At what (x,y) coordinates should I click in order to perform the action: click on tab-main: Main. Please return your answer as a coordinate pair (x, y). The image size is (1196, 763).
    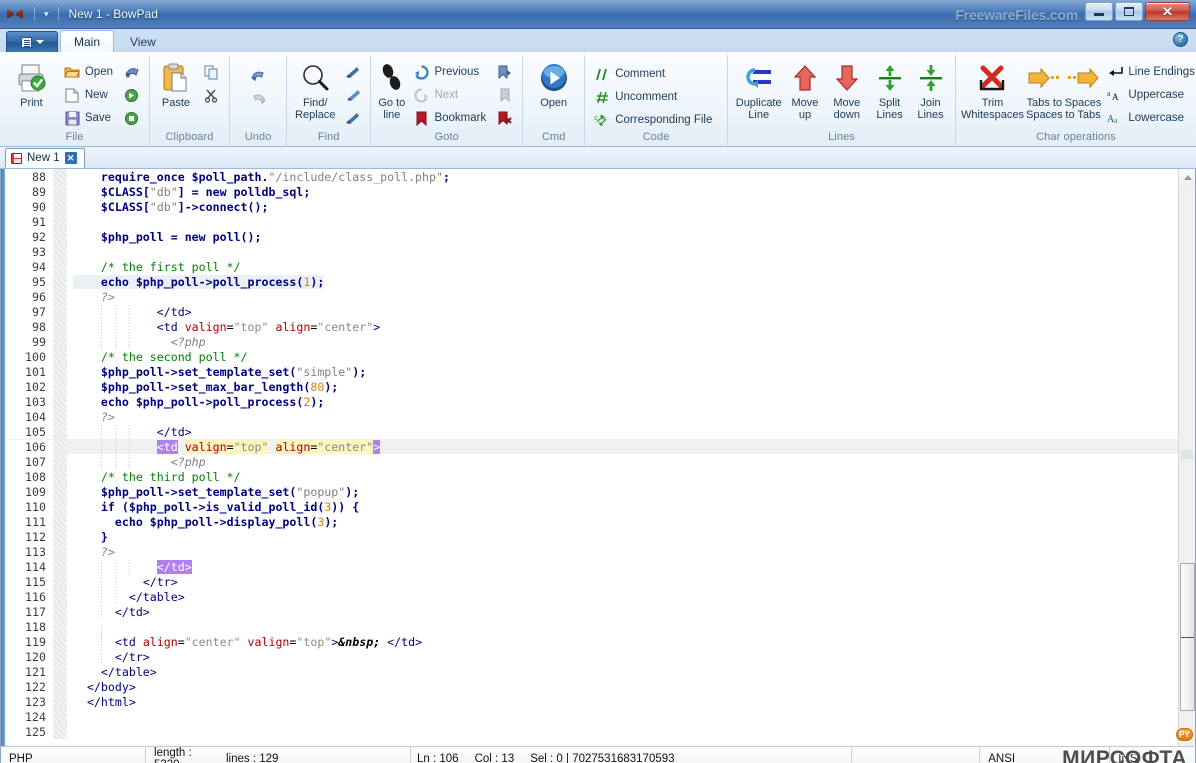
    Looking at the image, I should click on (87, 41).